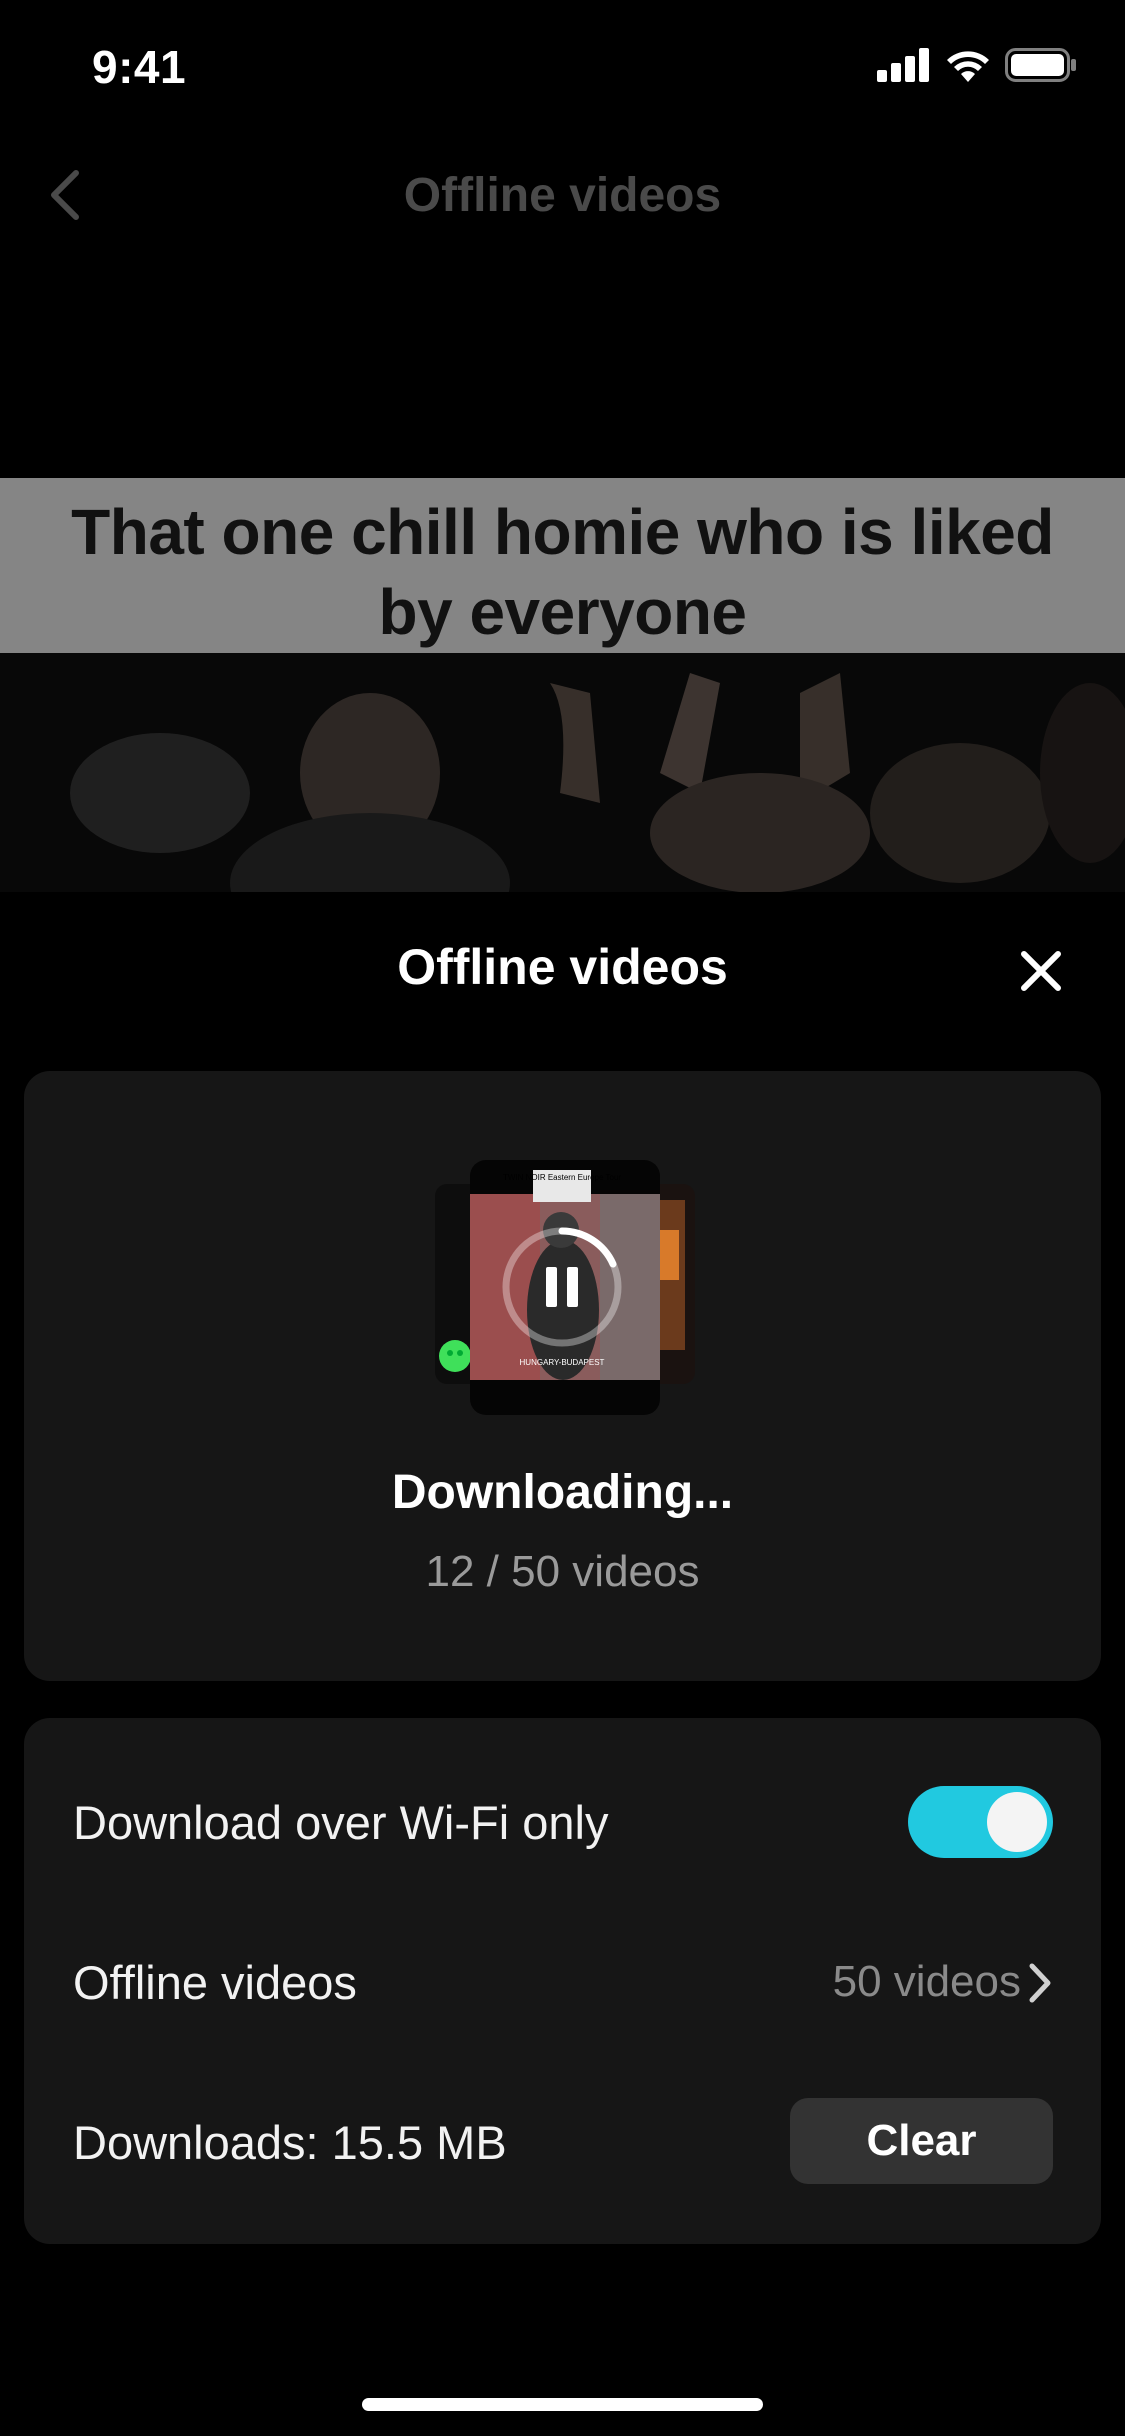 The width and height of the screenshot is (1125, 2436). I want to click on page-title: Offline videos, so click(562, 195).